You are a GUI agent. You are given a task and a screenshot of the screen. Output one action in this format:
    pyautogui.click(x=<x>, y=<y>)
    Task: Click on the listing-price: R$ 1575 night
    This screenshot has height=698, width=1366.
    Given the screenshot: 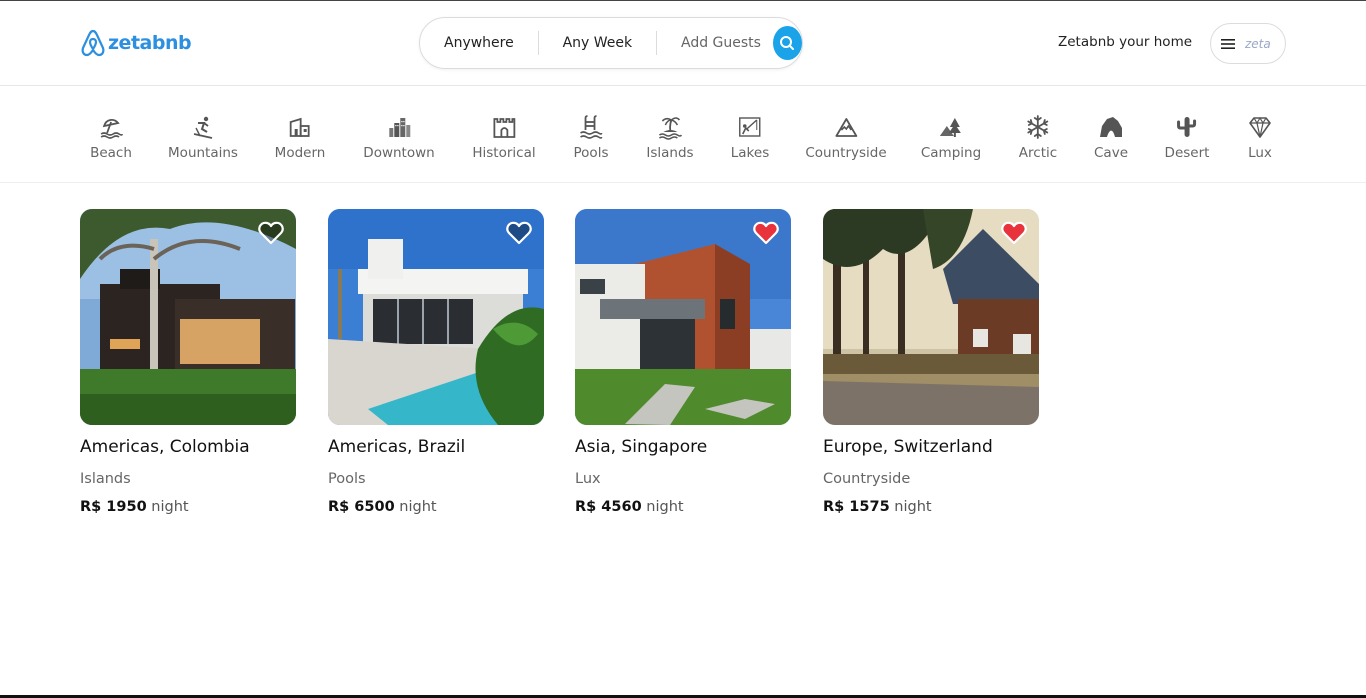 What is the action you would take?
    pyautogui.click(x=931, y=507)
    